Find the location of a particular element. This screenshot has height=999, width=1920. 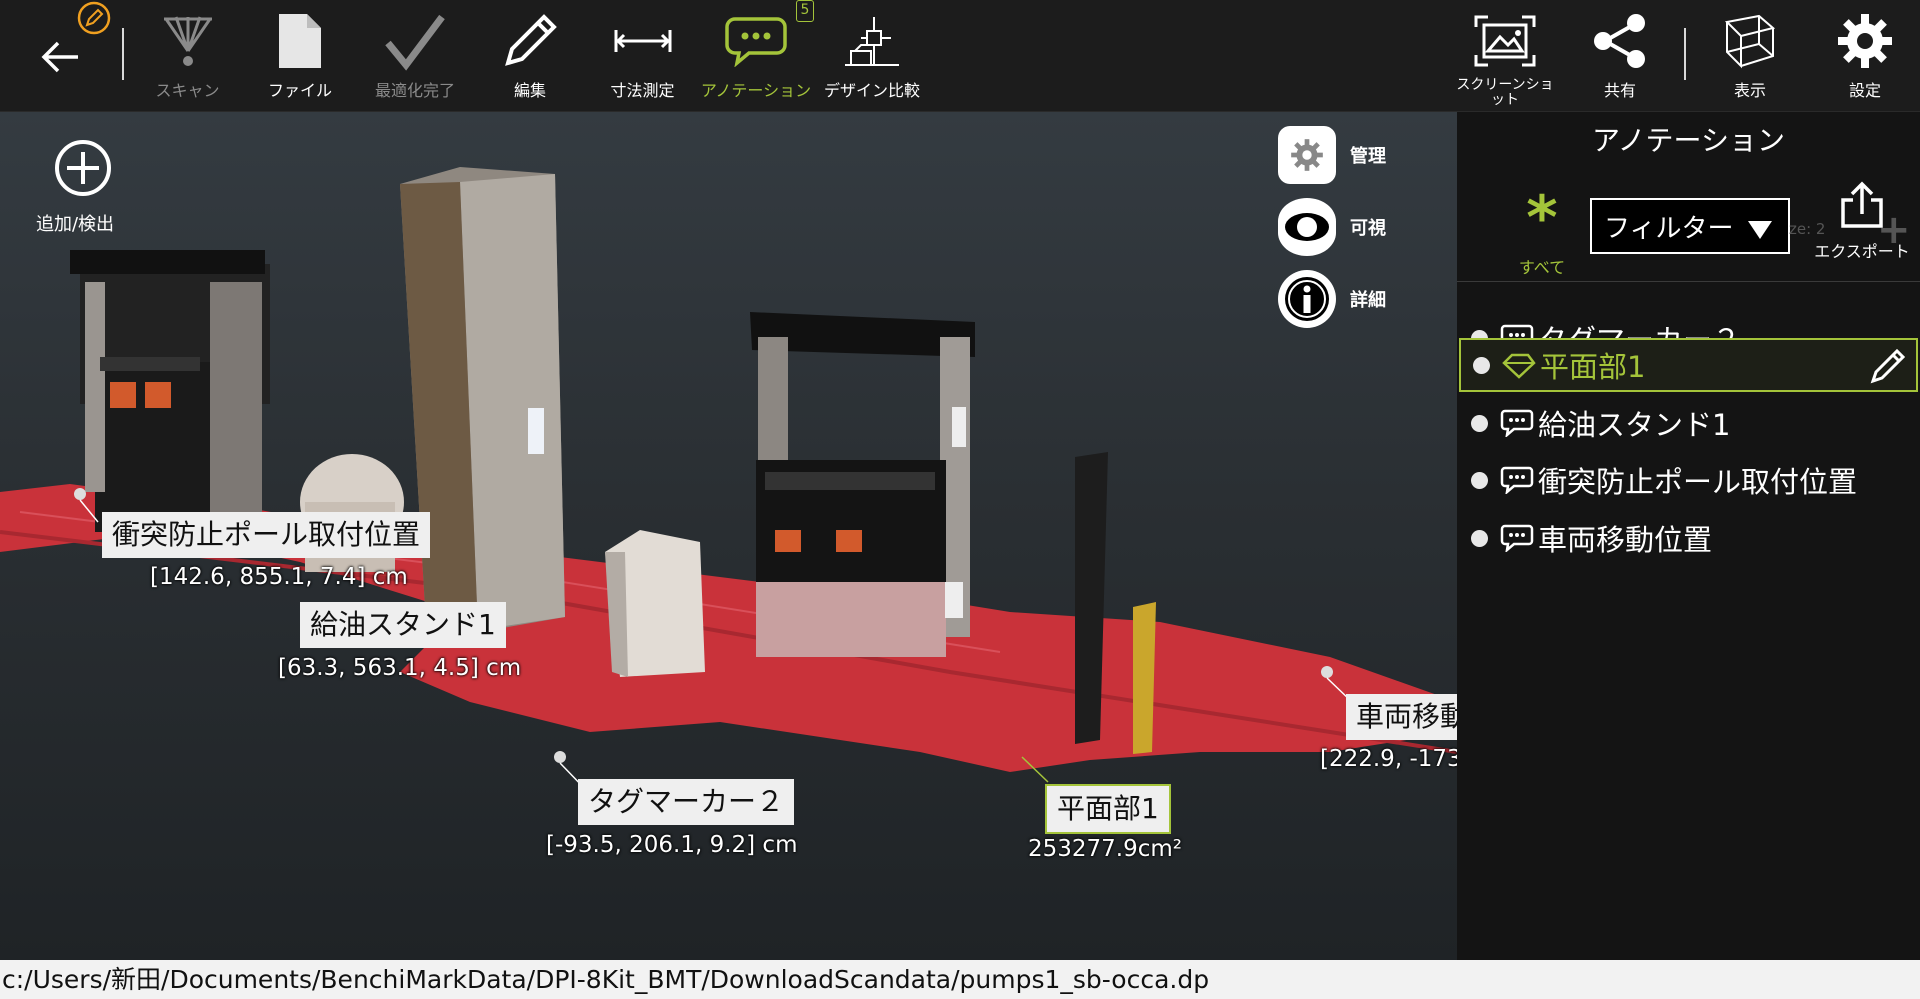

edit-label: 編集 is located at coordinates (529, 90).